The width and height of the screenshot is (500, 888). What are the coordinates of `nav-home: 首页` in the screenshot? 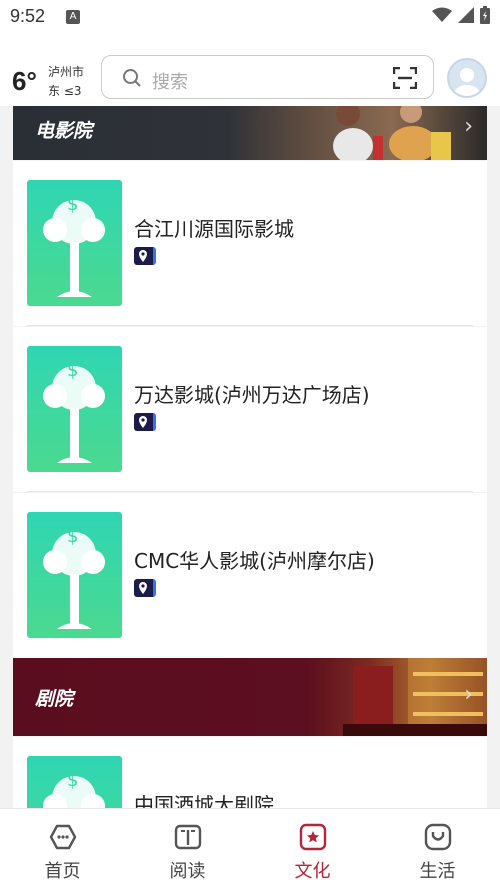 It's located at (62, 848).